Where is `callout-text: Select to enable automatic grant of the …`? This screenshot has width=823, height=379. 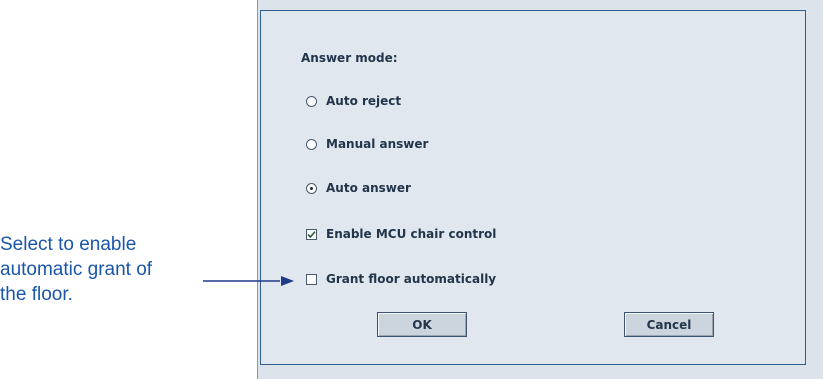
callout-text: Select to enable automatic grant of the … is located at coordinates (107, 269).